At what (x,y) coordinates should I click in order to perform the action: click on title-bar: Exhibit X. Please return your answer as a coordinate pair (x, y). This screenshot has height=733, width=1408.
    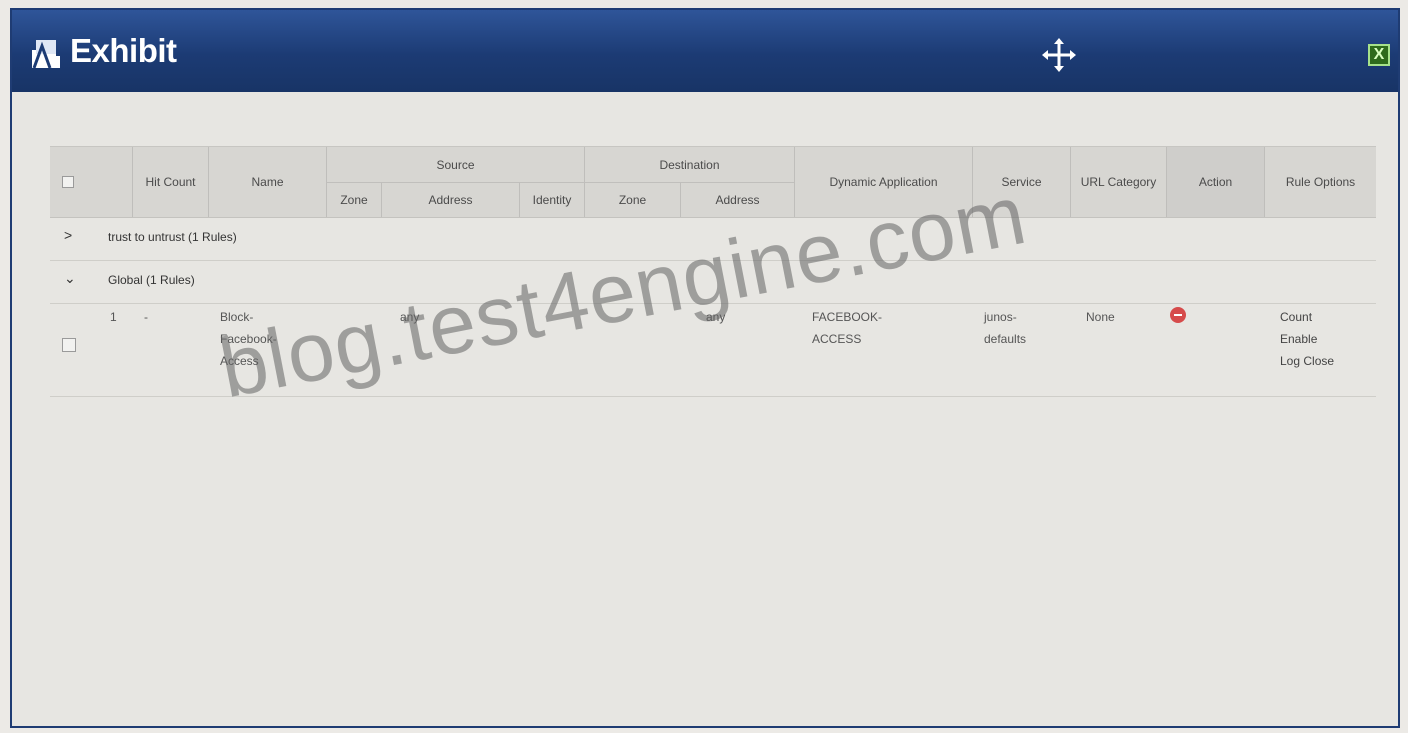
    Looking at the image, I should click on (705, 51).